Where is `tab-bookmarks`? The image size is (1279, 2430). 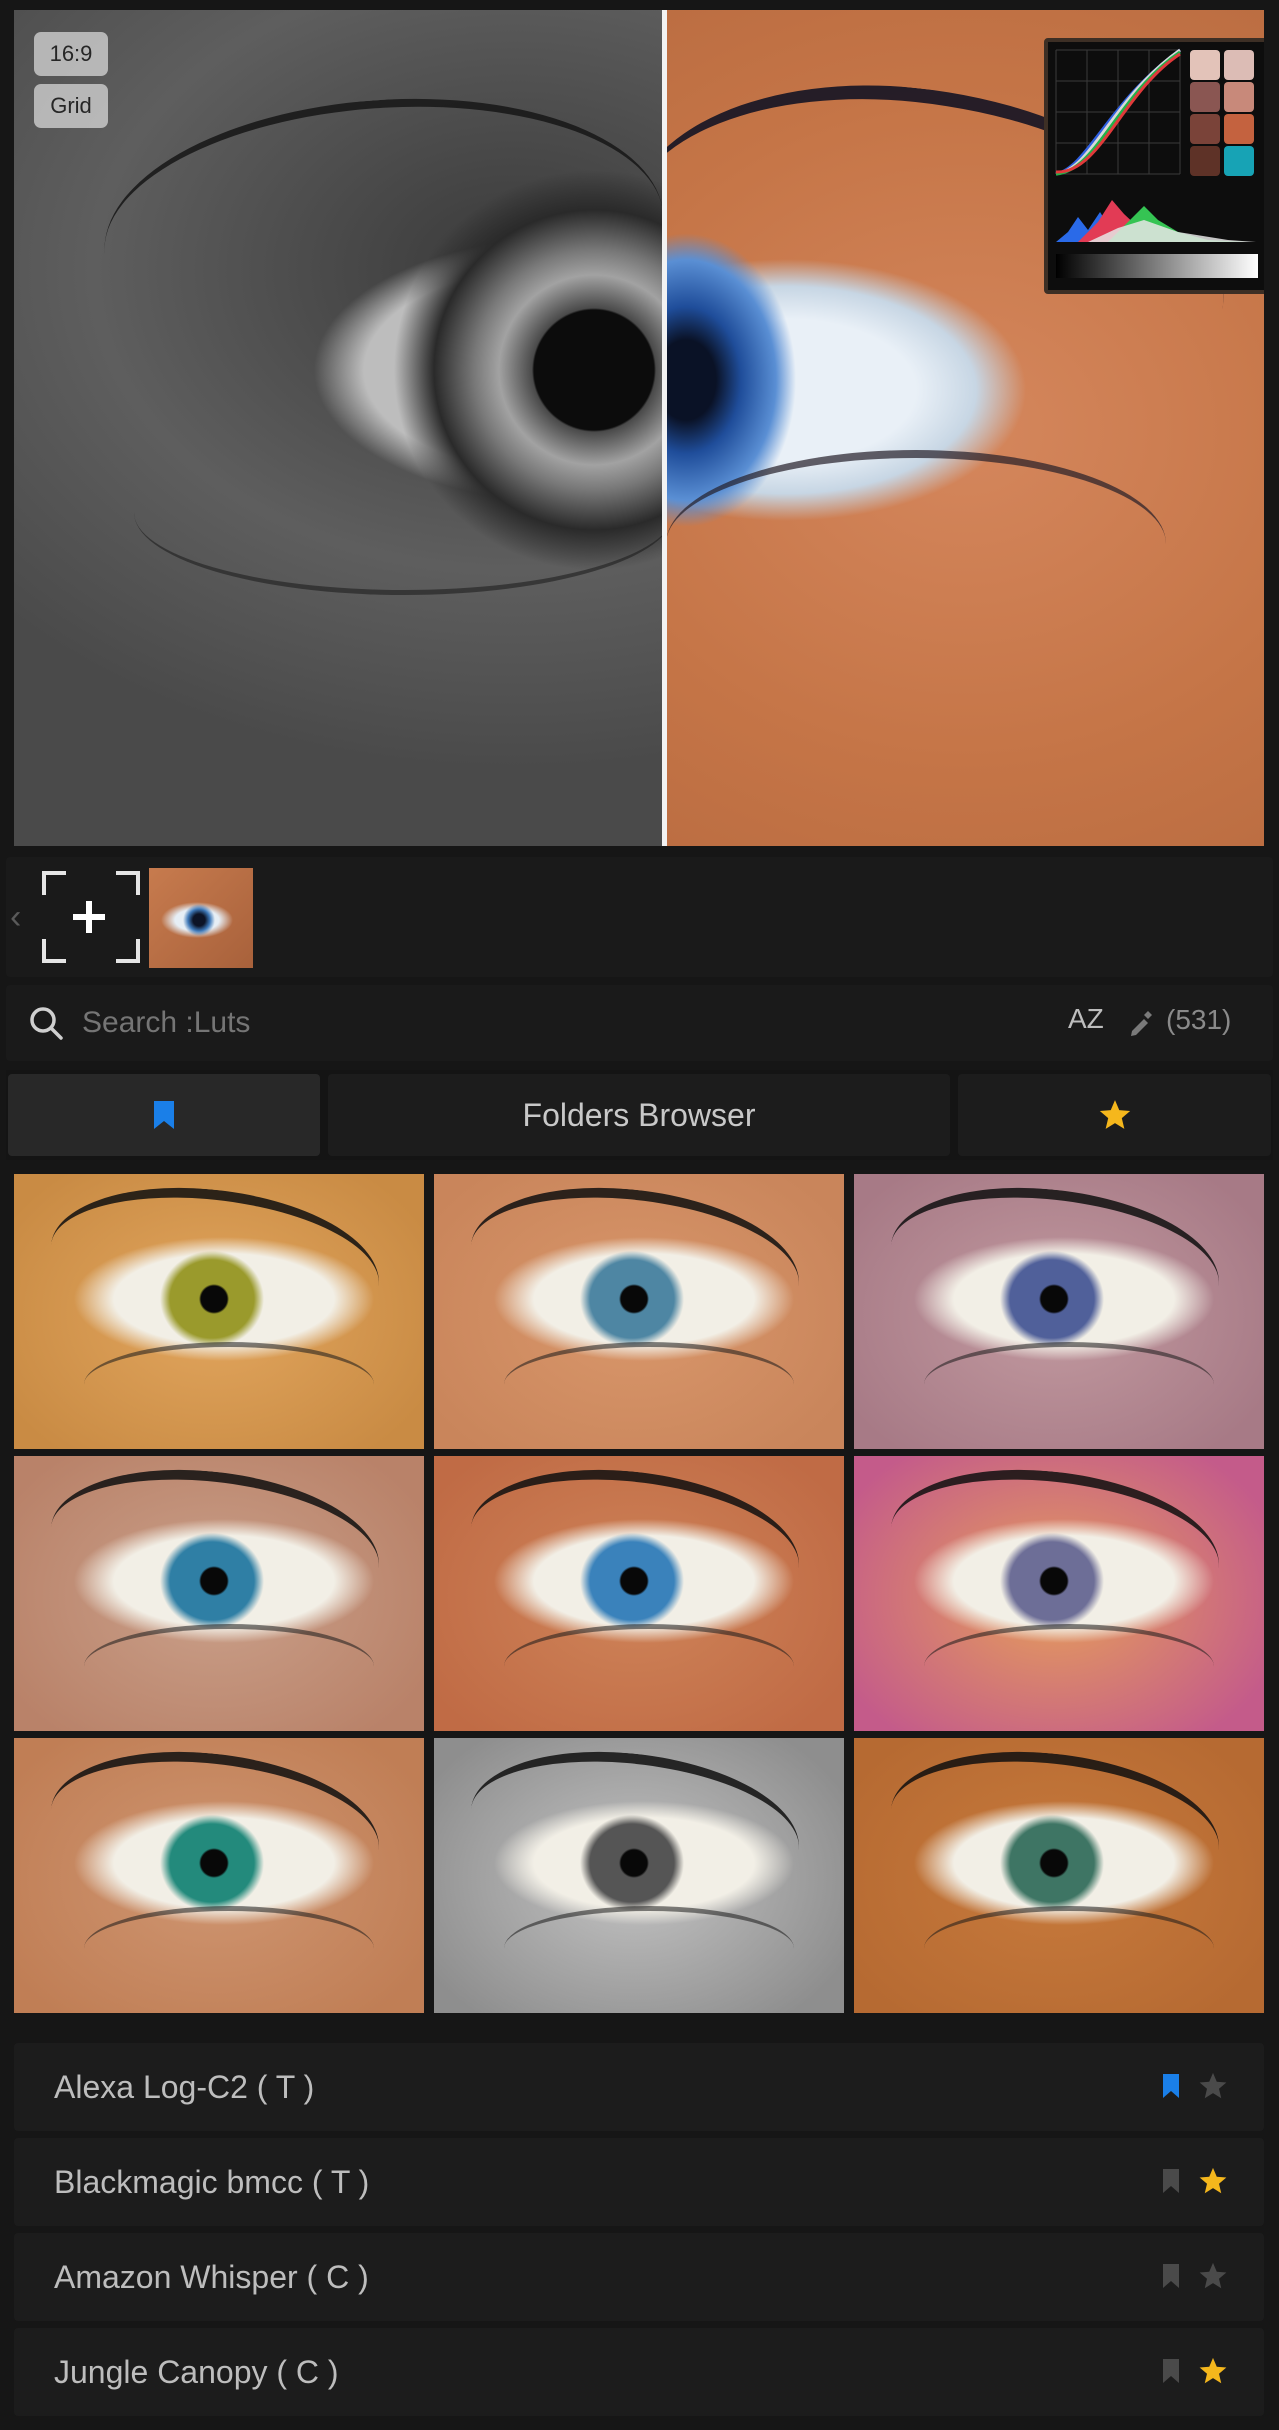
tab-bookmarks is located at coordinates (164, 1115).